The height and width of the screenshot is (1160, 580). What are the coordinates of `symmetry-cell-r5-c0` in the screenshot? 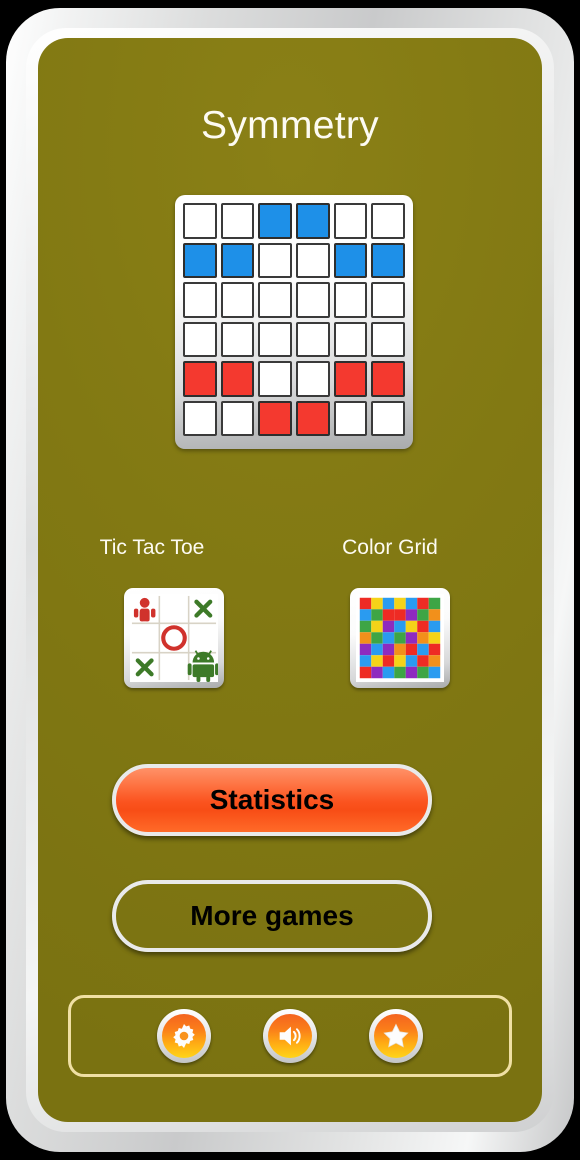 It's located at (200, 418).